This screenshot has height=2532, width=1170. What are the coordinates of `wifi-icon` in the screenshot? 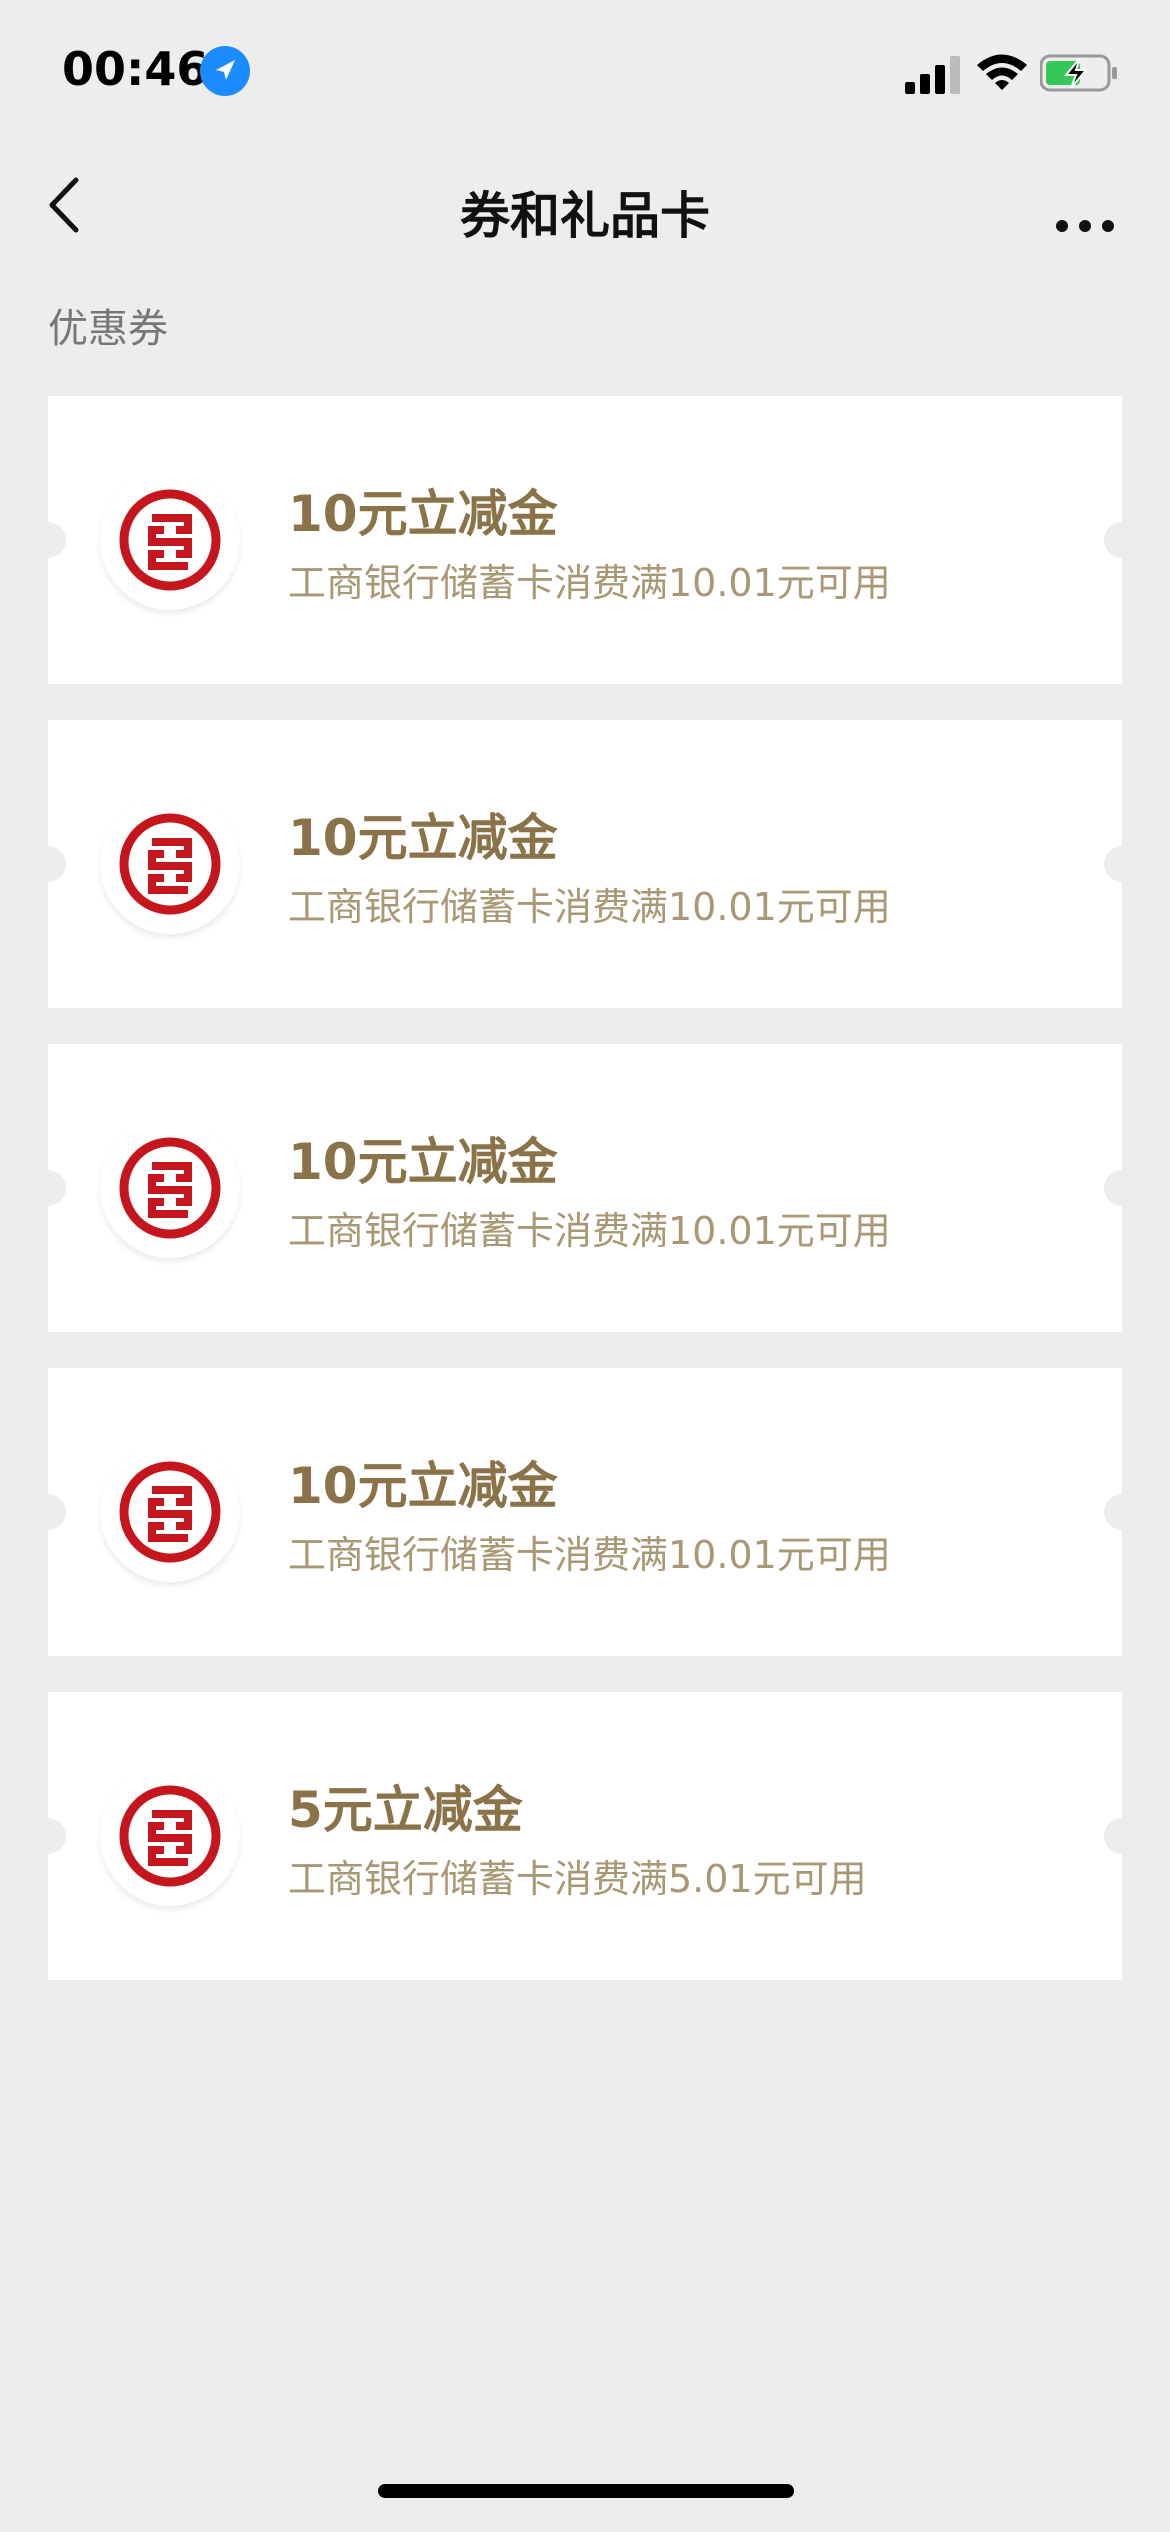 It's located at (1002, 72).